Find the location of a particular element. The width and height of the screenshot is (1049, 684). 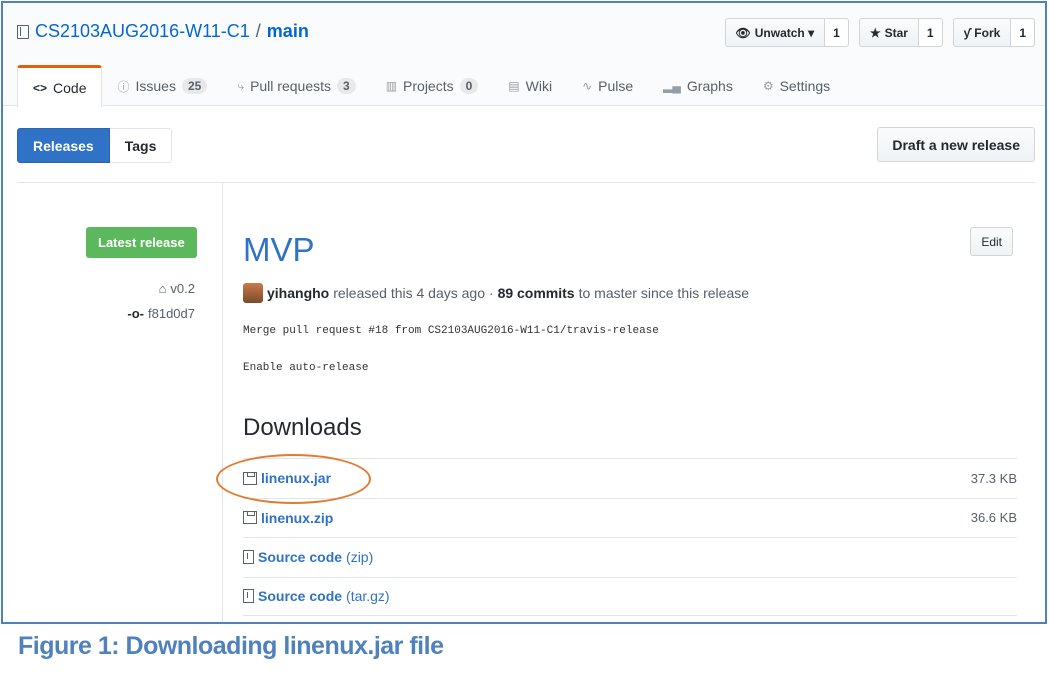

tag-icon: ⌂ is located at coordinates (162, 288).